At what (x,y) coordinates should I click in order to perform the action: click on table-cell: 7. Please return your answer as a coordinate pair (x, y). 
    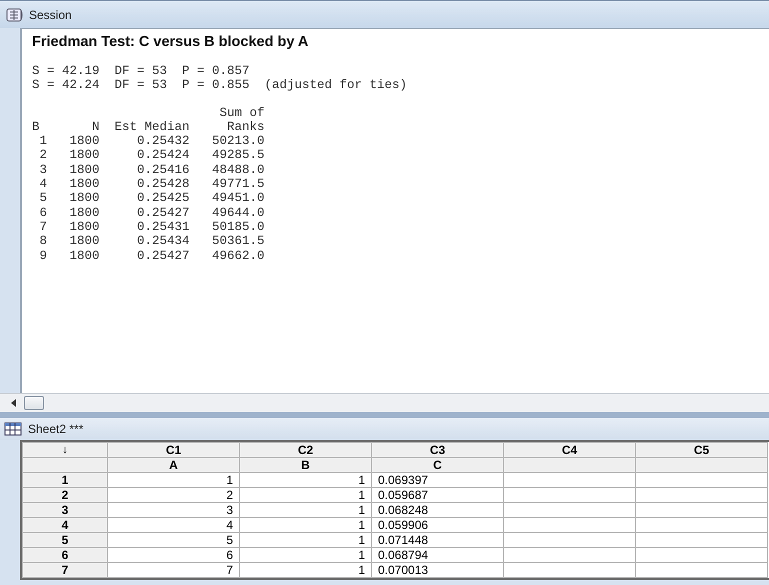
    Looking at the image, I should click on (174, 570).